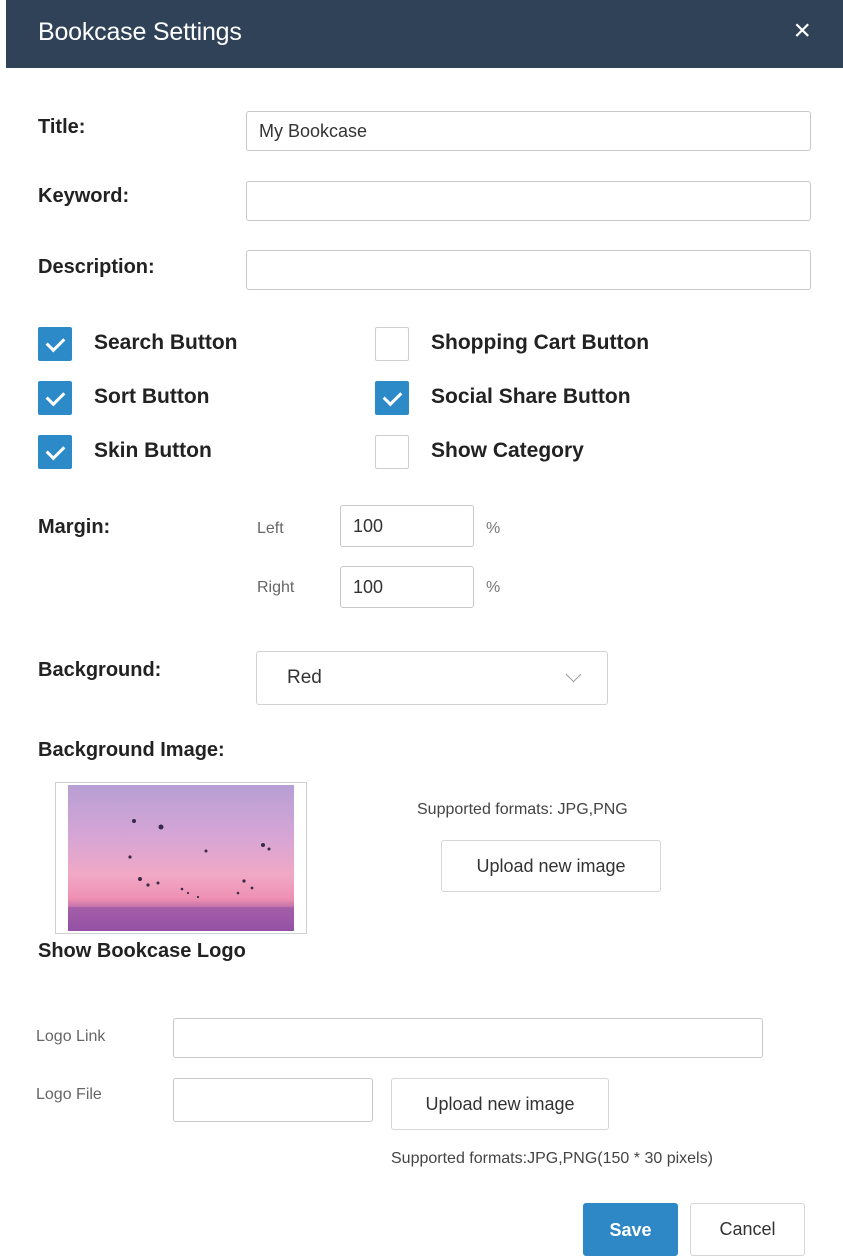 This screenshot has height=1259, width=843. I want to click on margin-right-unit: %, so click(493, 587).